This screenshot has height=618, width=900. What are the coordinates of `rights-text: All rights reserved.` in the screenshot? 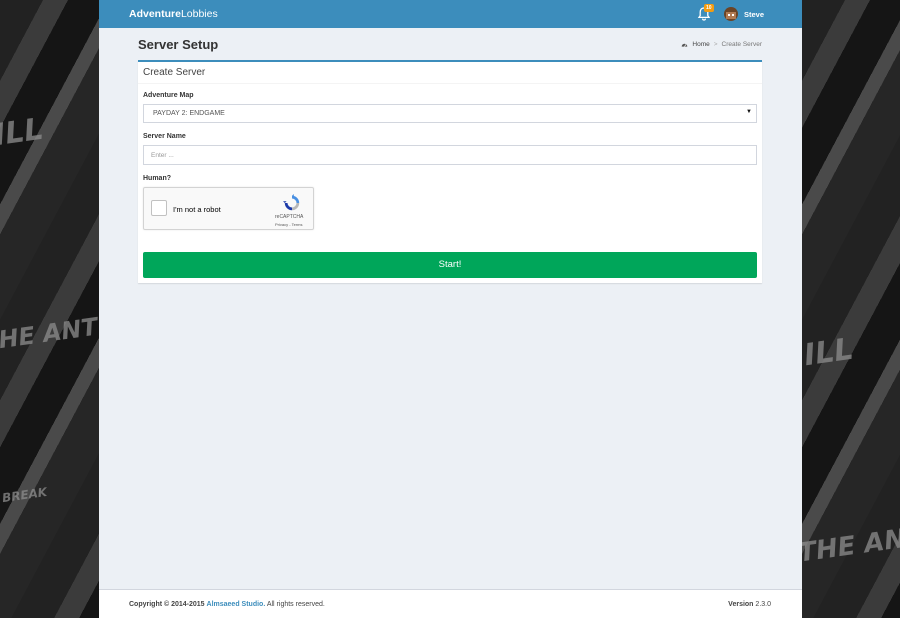 It's located at (295, 604).